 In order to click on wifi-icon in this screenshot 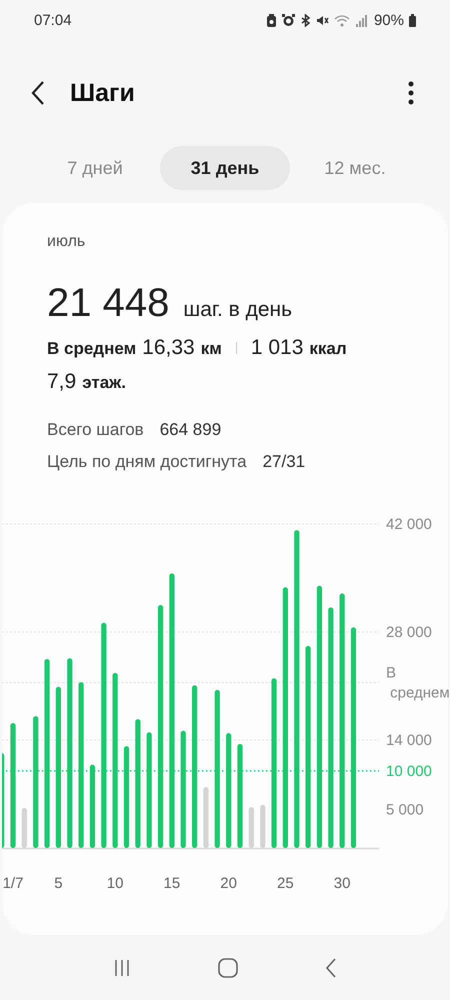, I will do `click(342, 20)`.